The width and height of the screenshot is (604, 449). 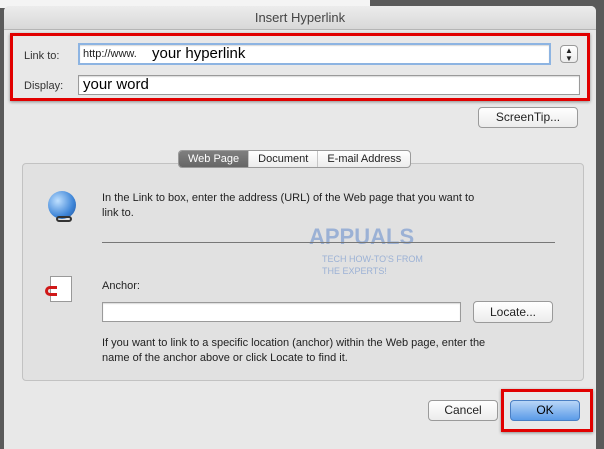 I want to click on anchor-arrow-icon, so click(x=51, y=291).